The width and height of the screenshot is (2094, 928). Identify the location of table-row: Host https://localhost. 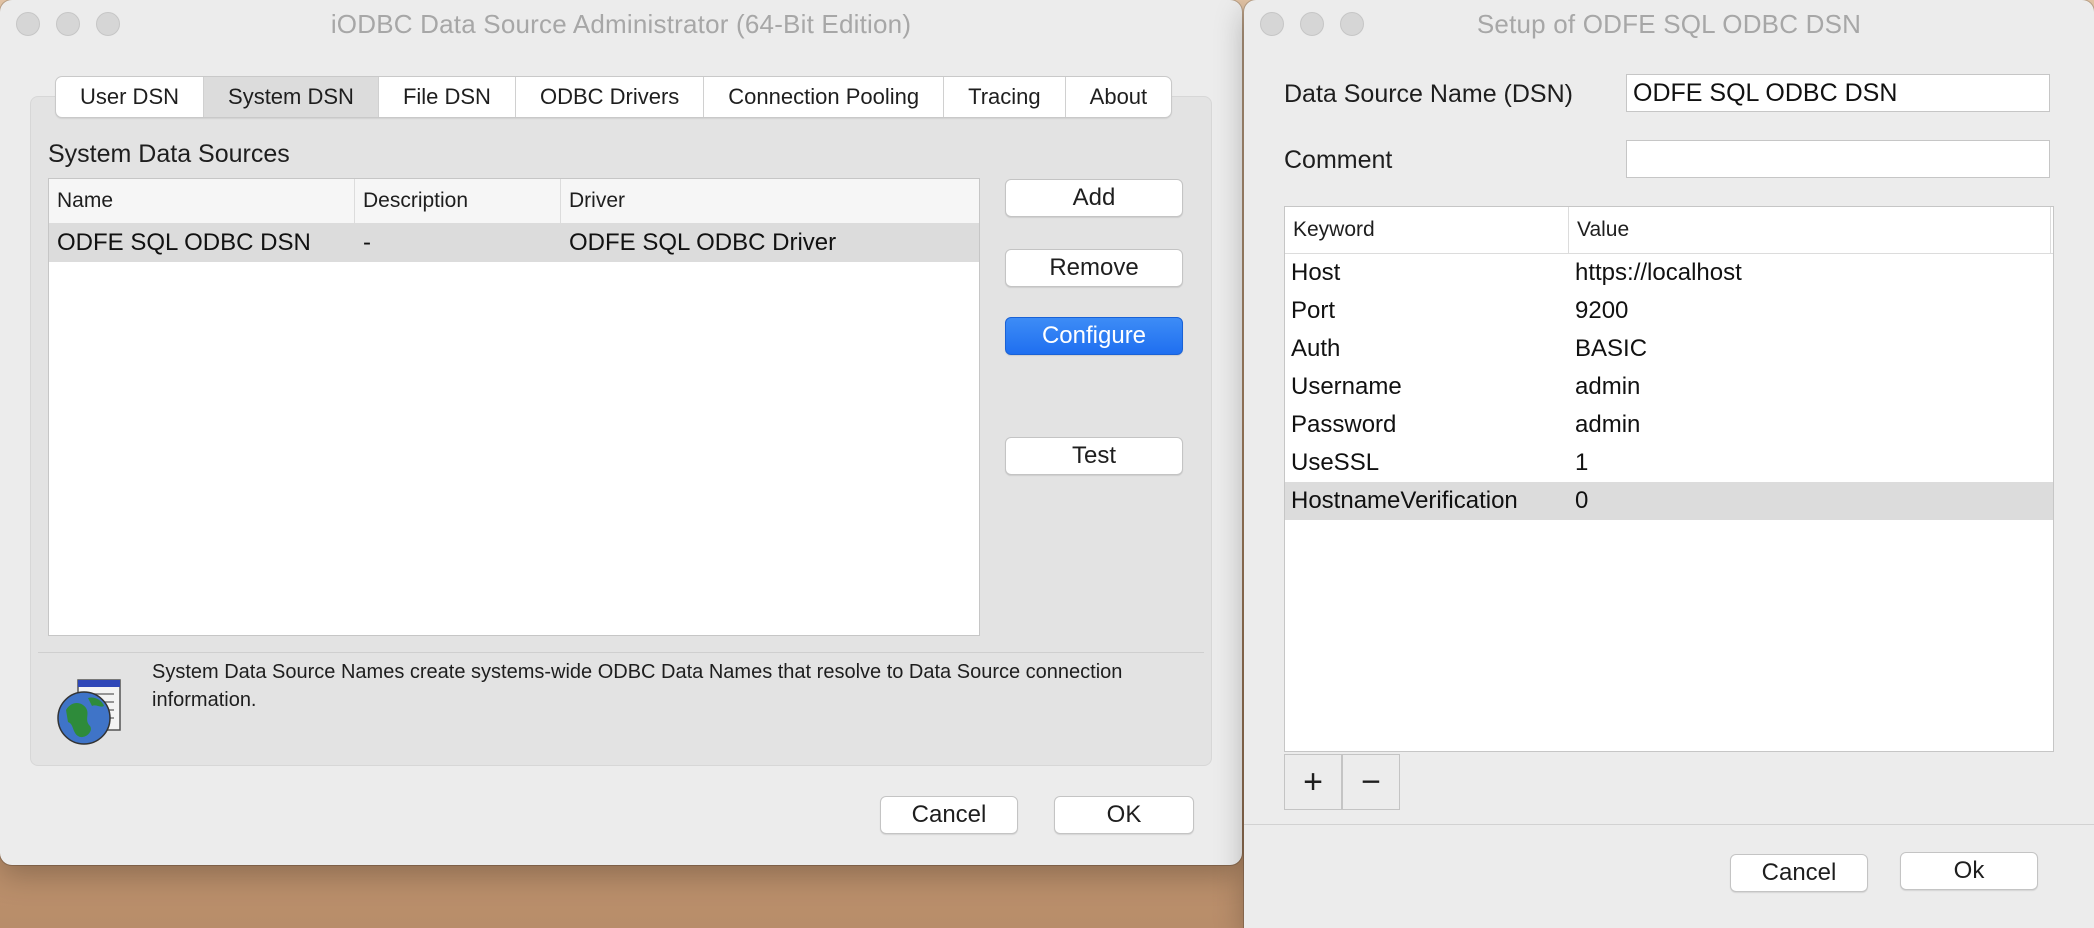
(1669, 273).